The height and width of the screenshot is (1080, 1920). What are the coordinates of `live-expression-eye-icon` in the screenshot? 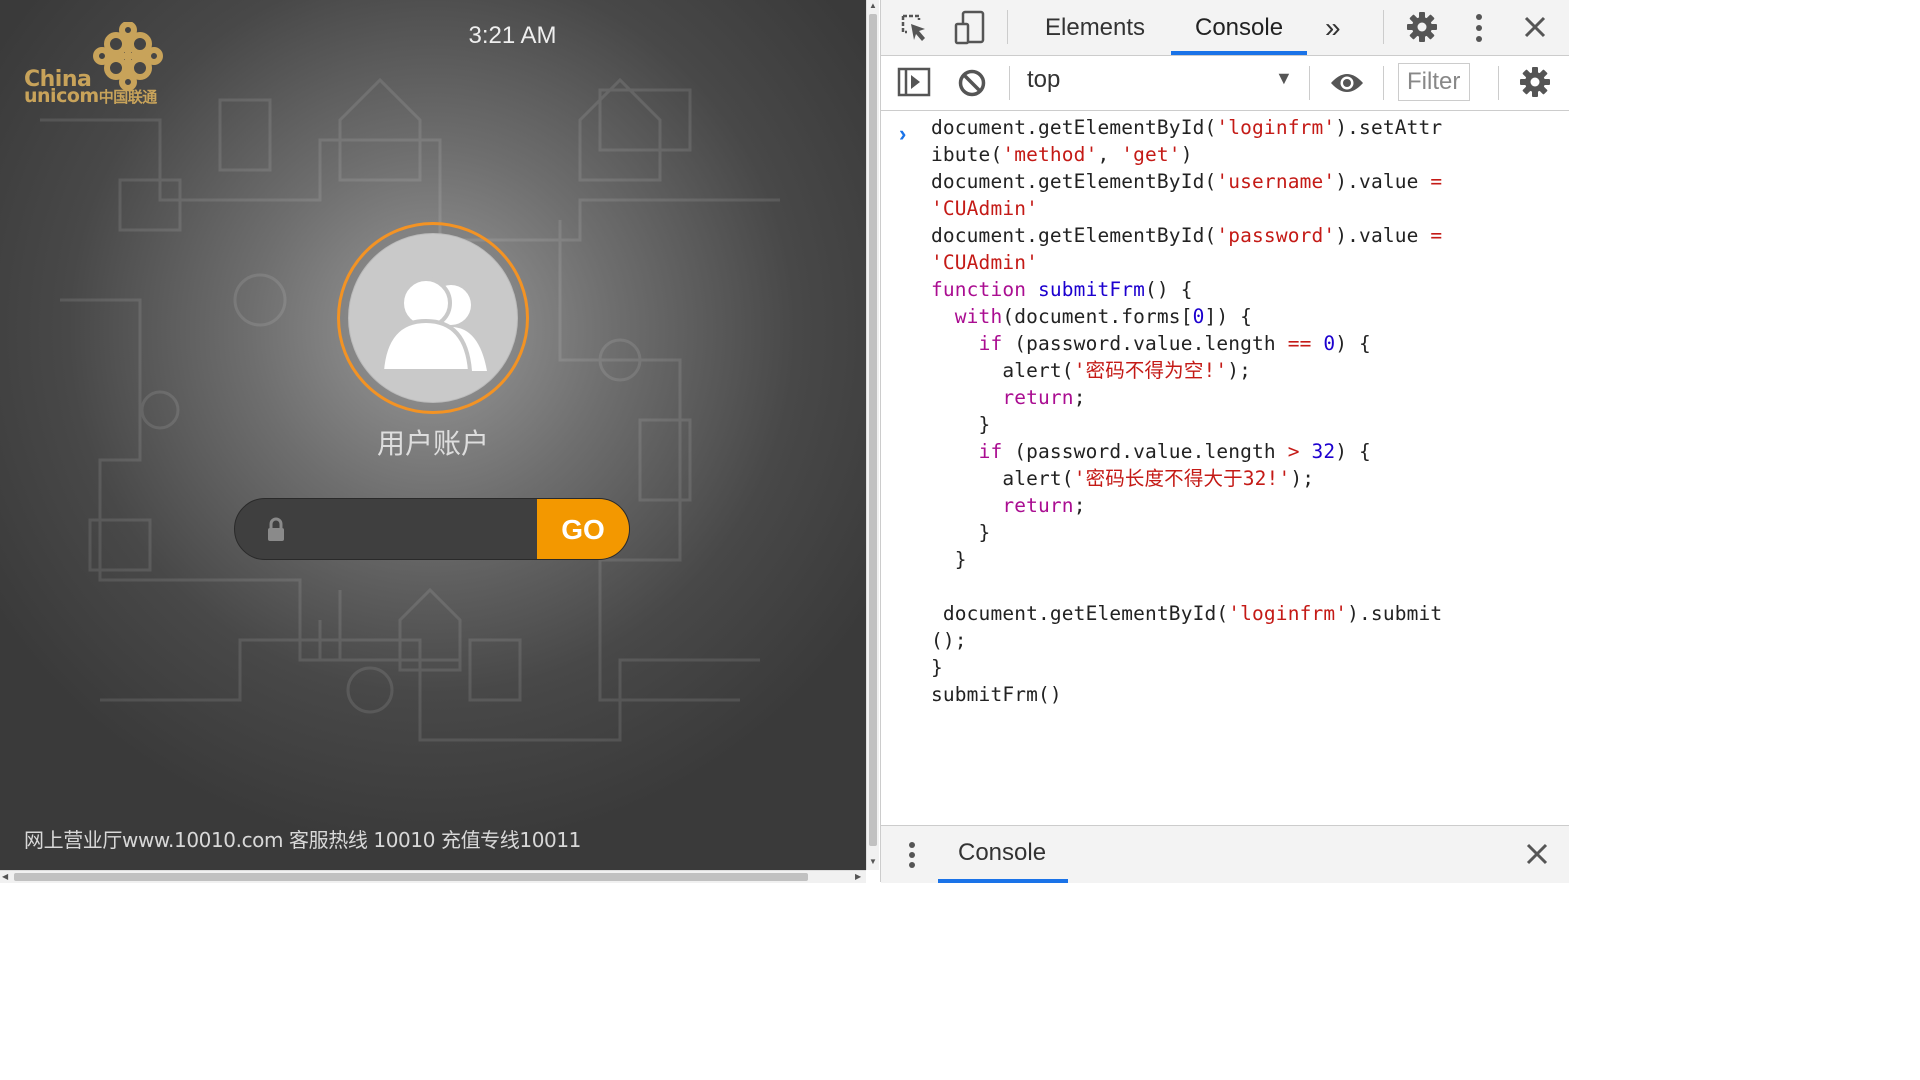 It's located at (1347, 83).